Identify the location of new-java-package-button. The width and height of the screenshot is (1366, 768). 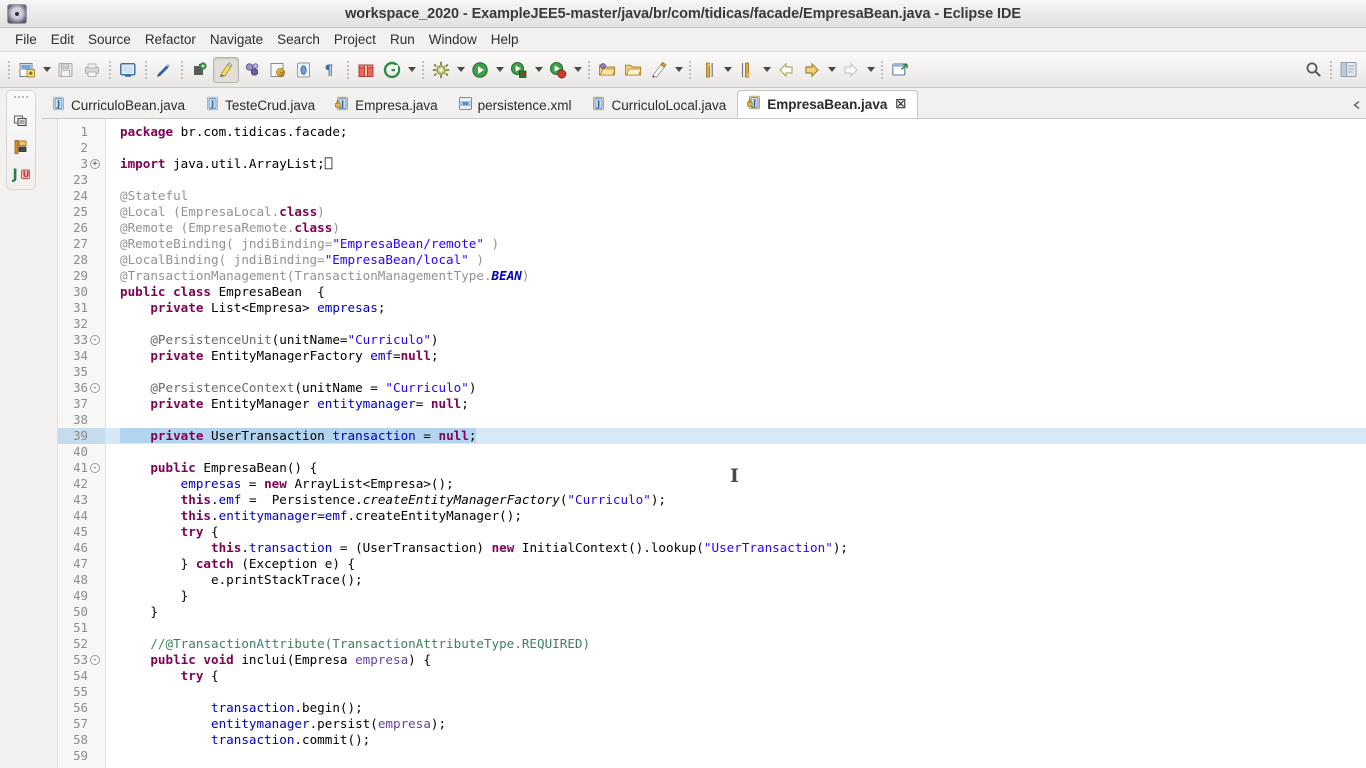
(200, 70).